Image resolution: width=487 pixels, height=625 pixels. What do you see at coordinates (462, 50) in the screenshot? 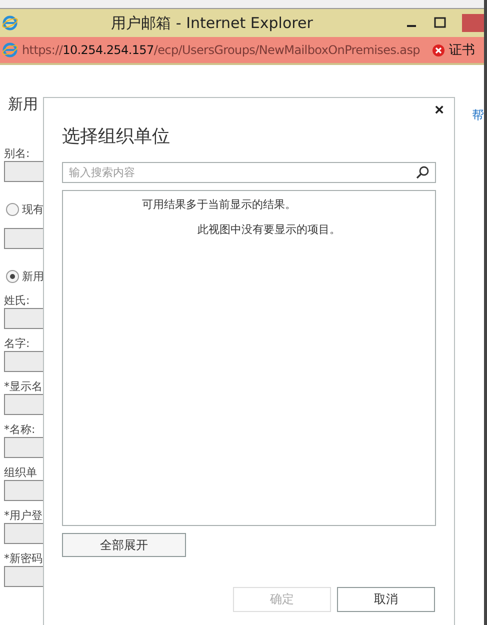
I see `certificate-warning: 证书` at bounding box center [462, 50].